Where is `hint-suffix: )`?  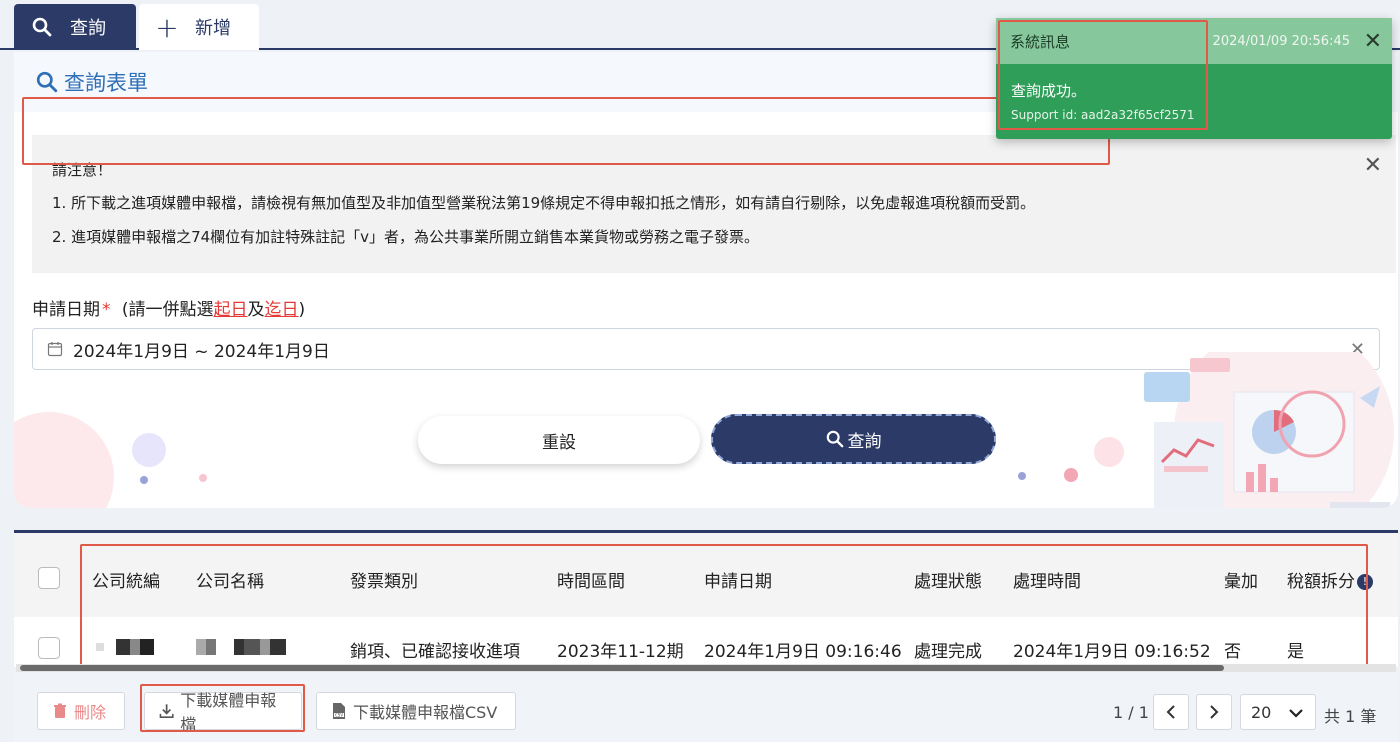 hint-suffix: ) is located at coordinates (302, 310).